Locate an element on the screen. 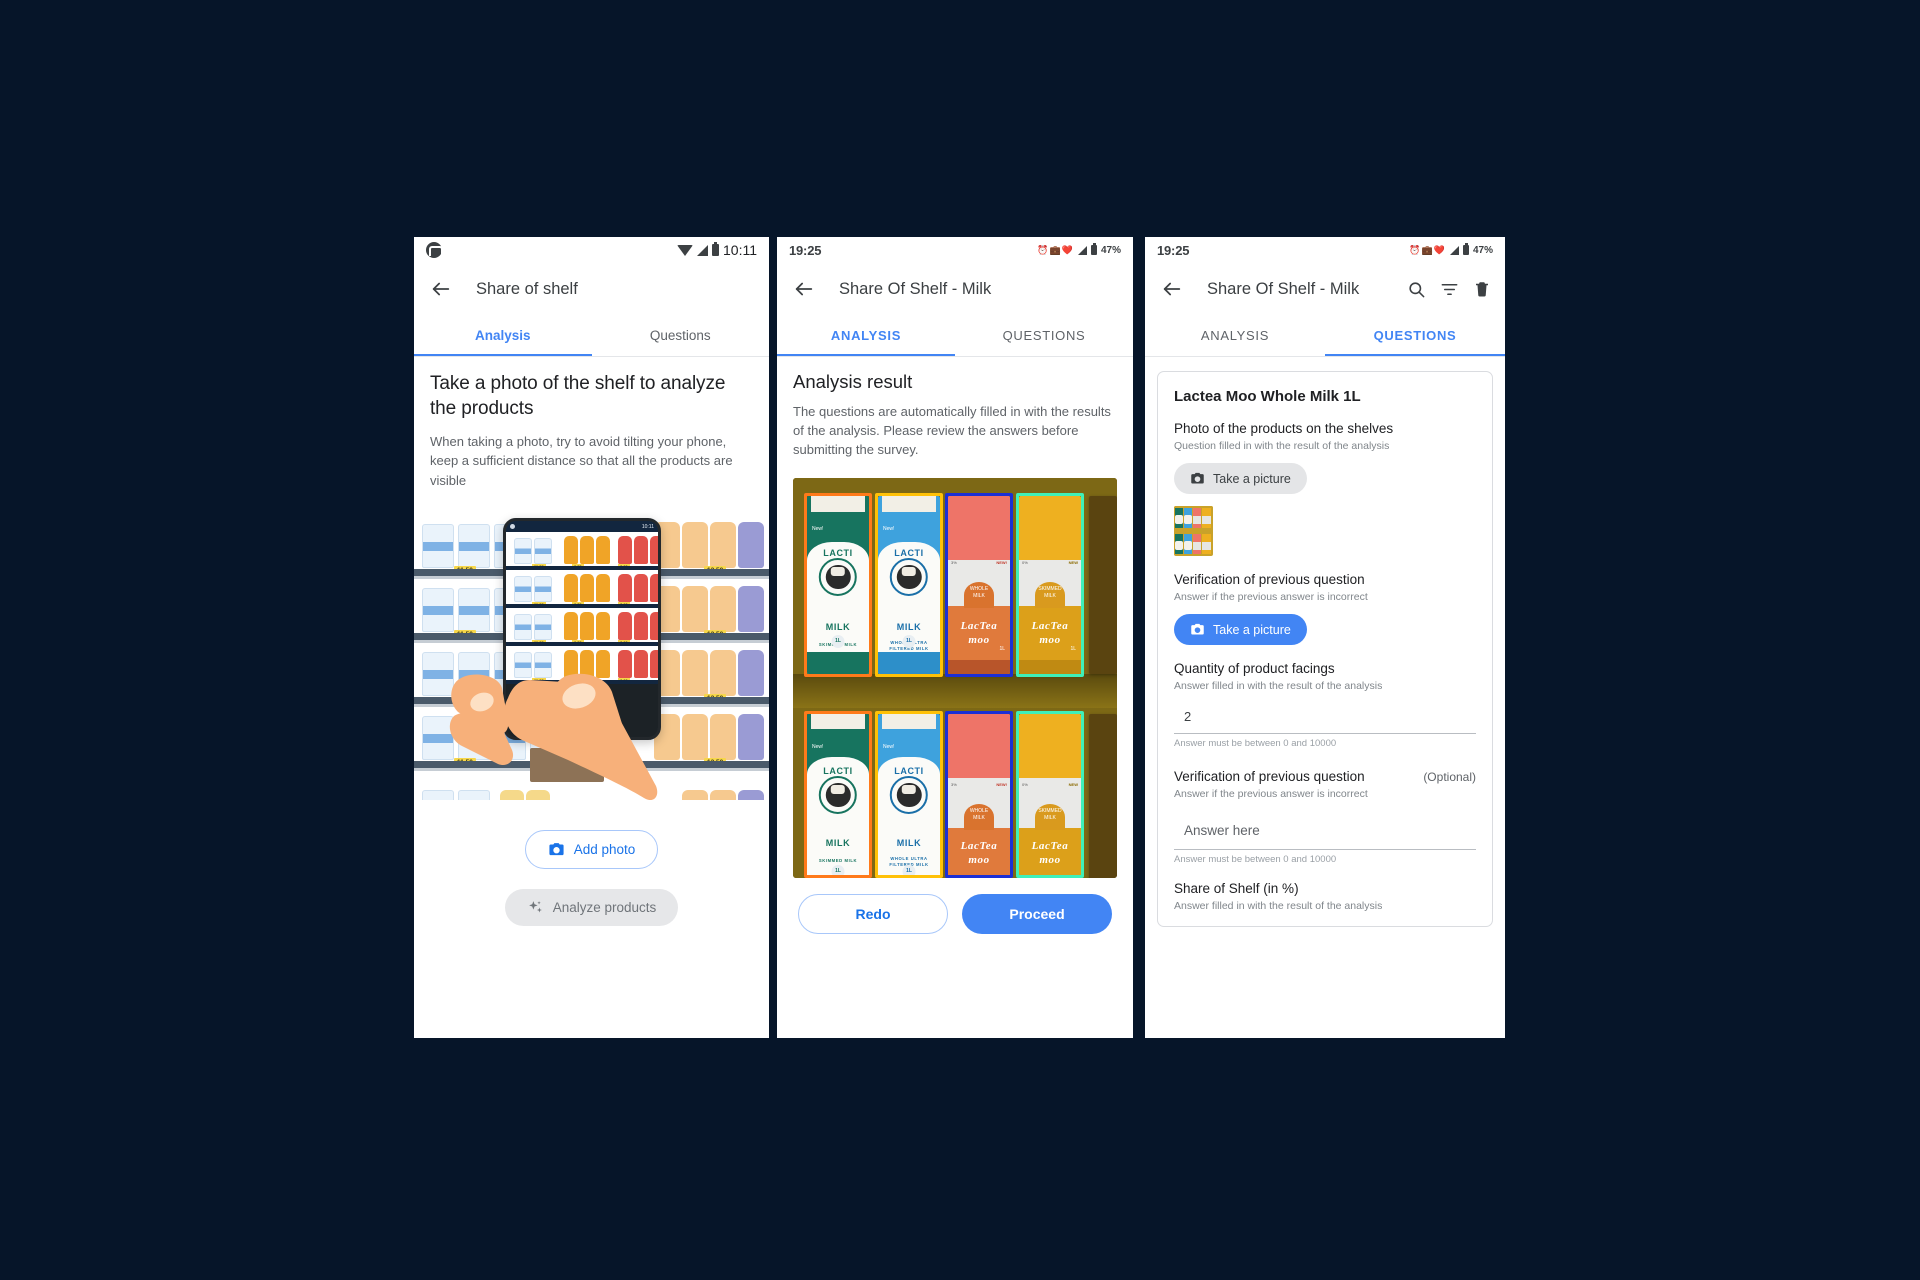  add-photo-label: Add photo is located at coordinates (604, 850).